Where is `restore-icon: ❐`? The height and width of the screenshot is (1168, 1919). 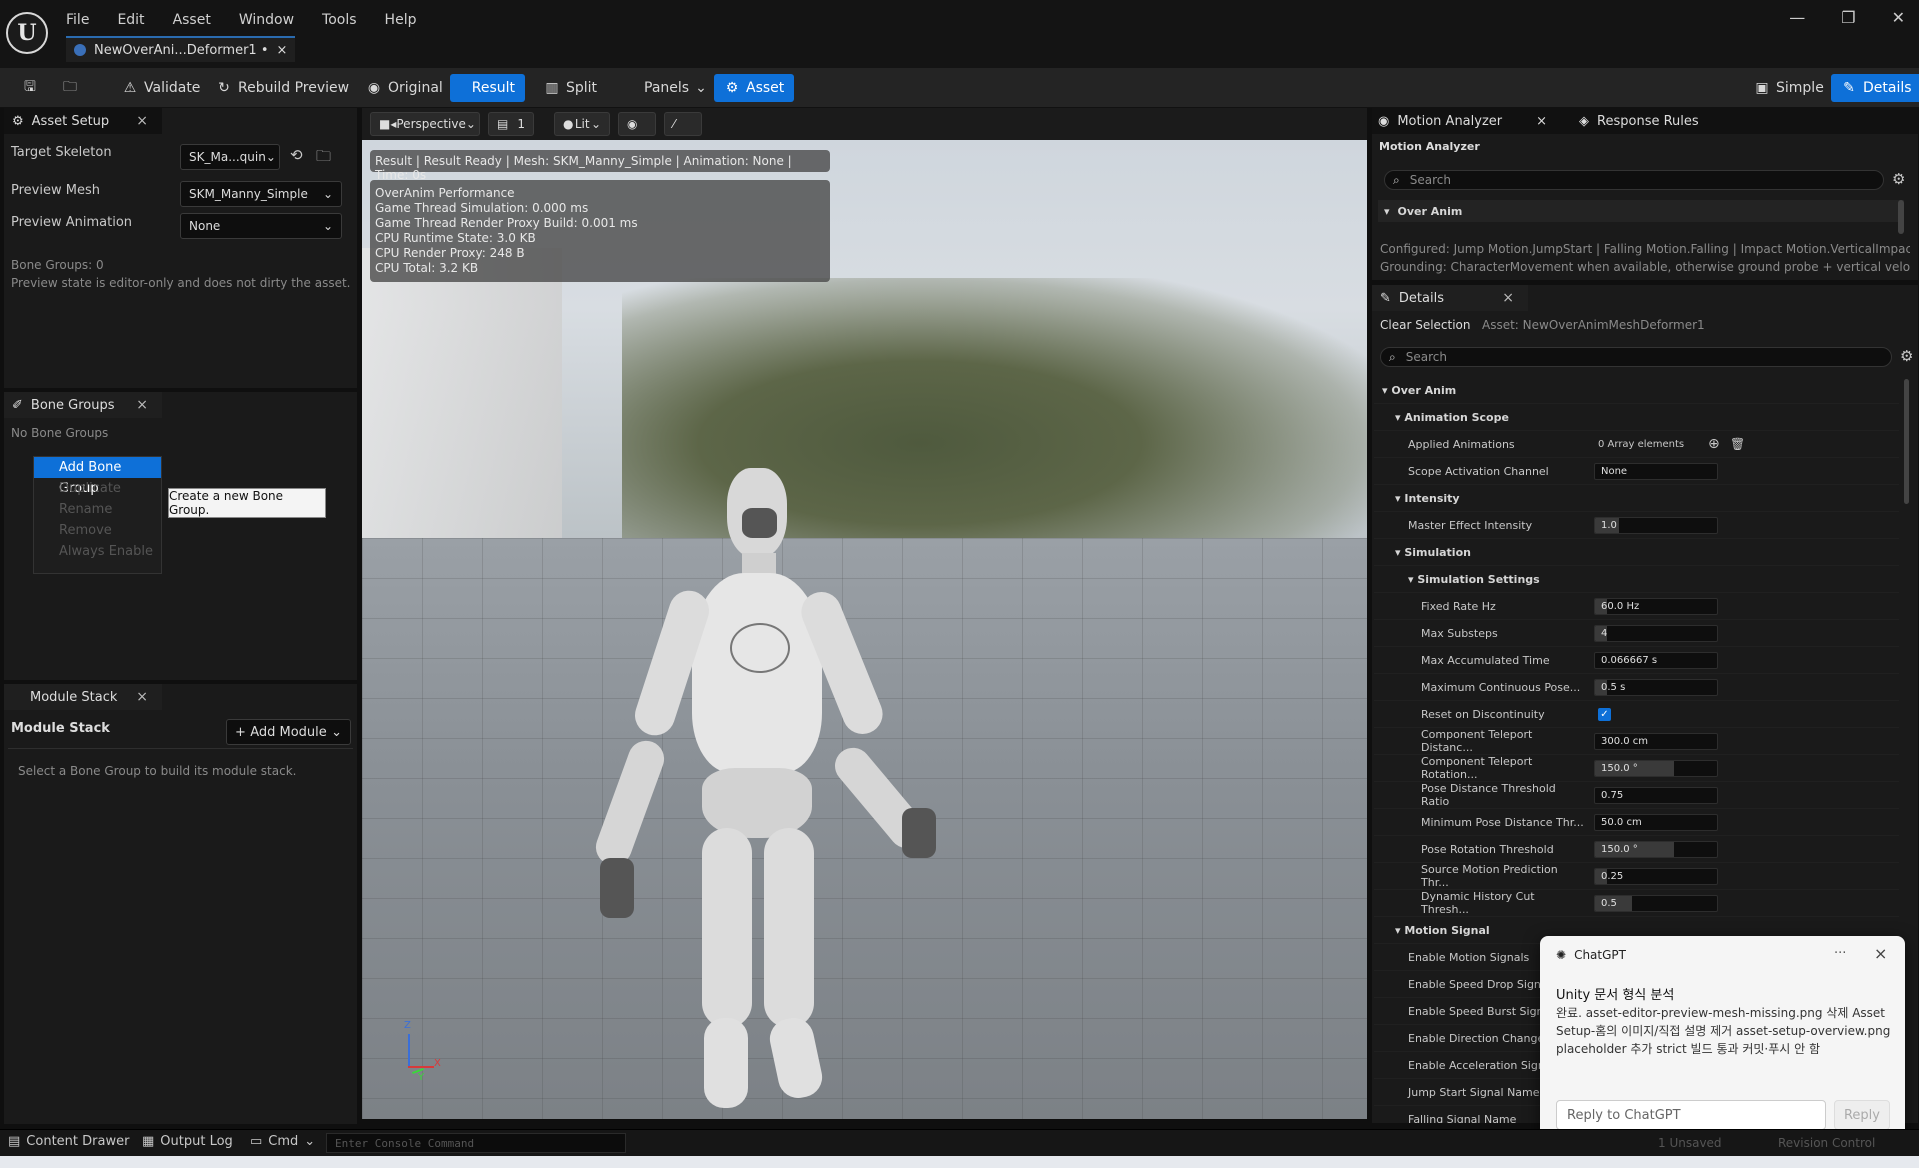 restore-icon: ❐ is located at coordinates (1848, 17).